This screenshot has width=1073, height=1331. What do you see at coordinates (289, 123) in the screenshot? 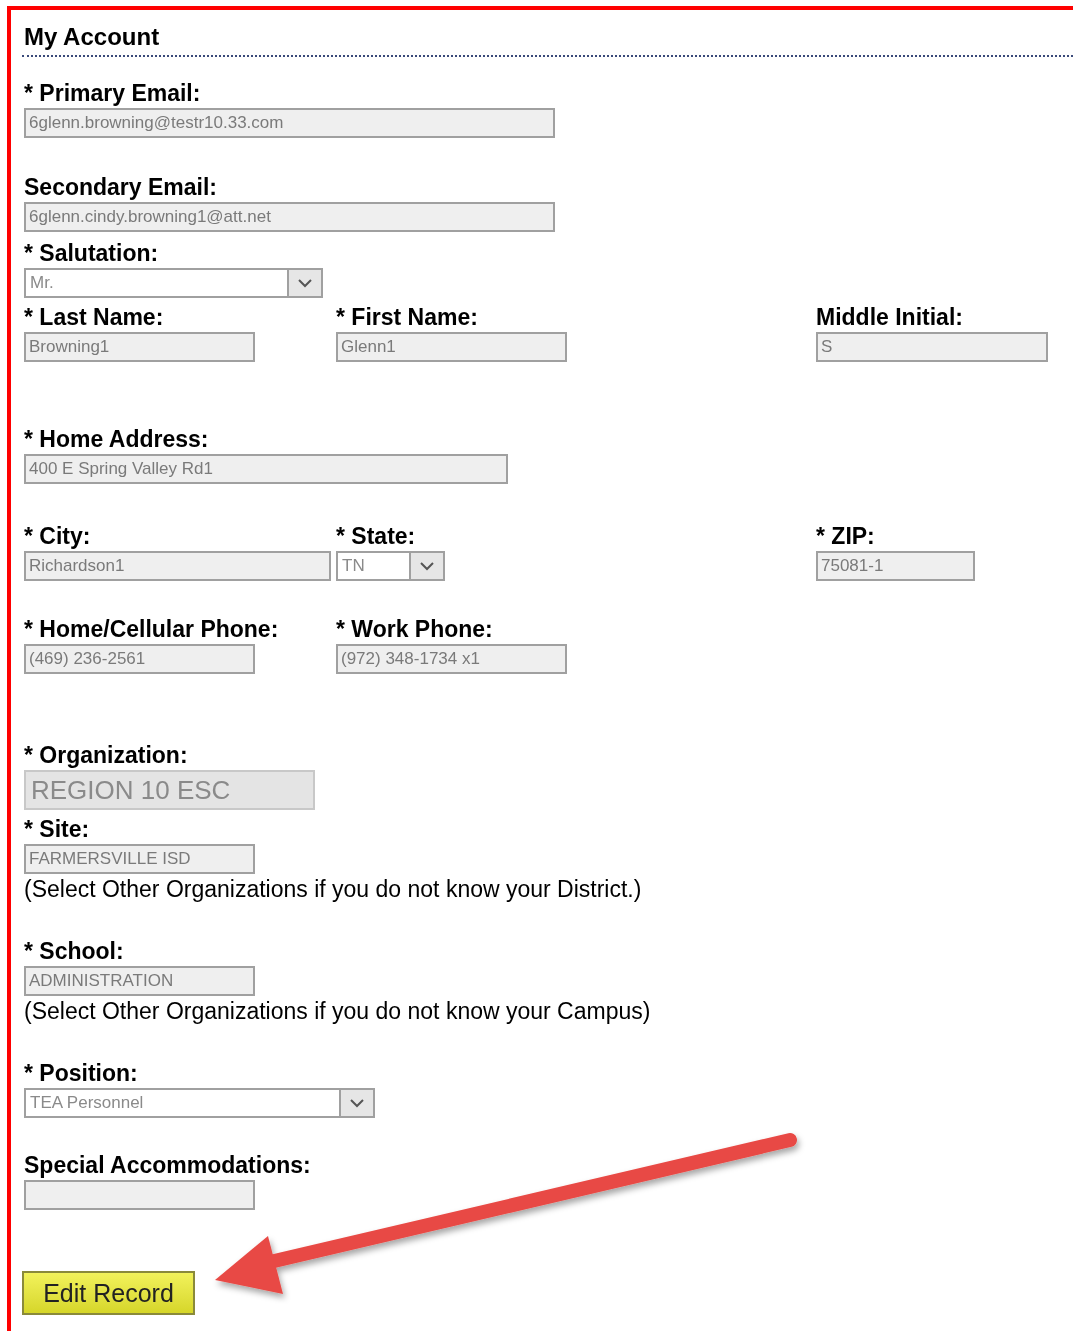
I see `input-field: 6glenn.browning@testr10.33.com` at bounding box center [289, 123].